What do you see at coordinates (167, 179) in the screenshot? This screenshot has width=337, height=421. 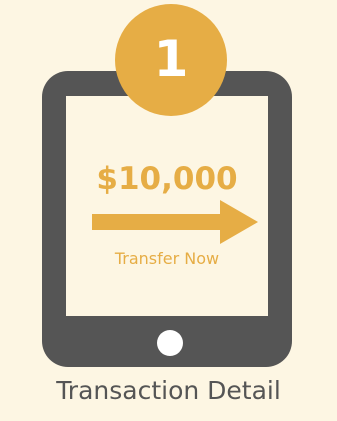 I see `transfer-amount: $10,000` at bounding box center [167, 179].